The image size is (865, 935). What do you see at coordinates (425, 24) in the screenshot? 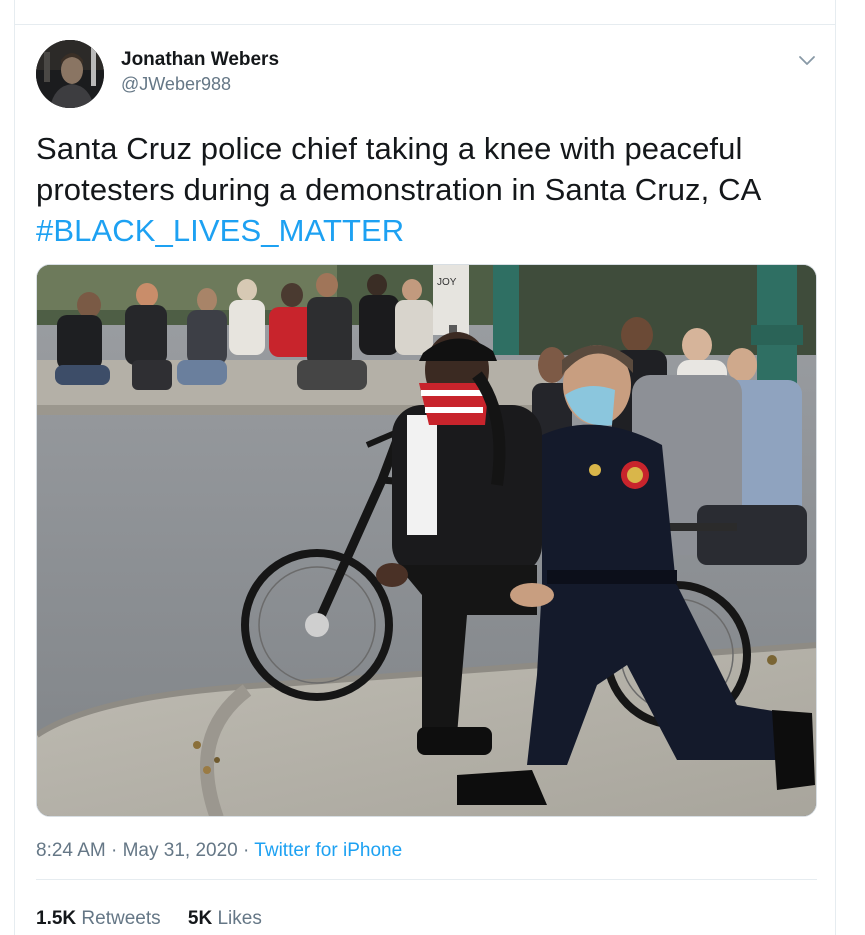
I see `top-divider` at bounding box center [425, 24].